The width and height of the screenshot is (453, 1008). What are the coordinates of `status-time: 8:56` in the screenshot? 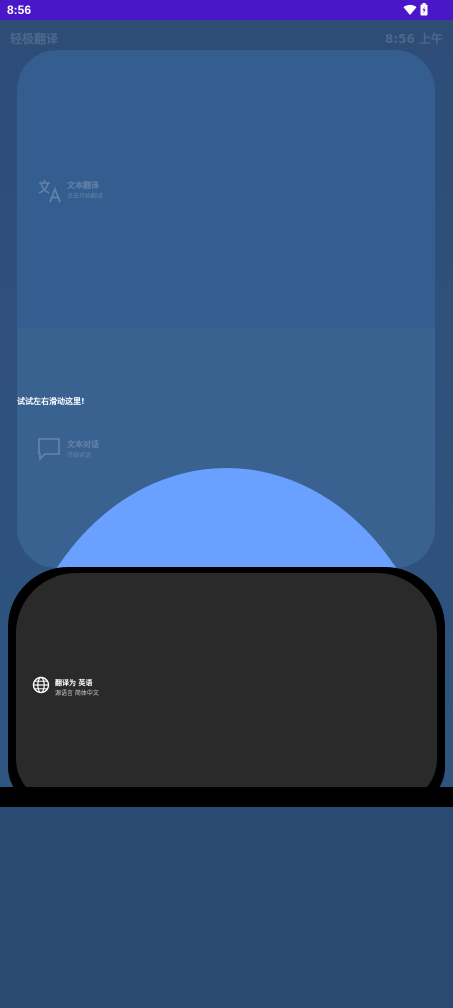 It's located at (19, 10).